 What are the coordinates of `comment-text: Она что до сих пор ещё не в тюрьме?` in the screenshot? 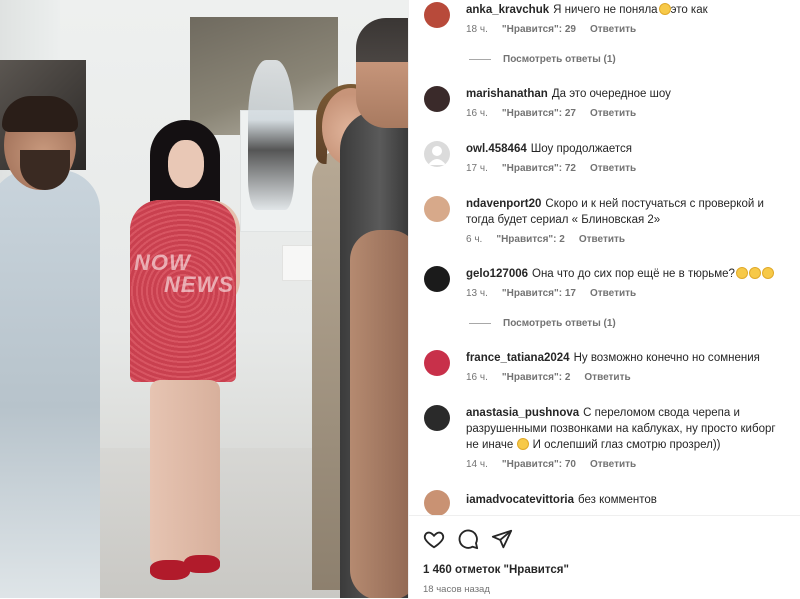 It's located at (633, 274).